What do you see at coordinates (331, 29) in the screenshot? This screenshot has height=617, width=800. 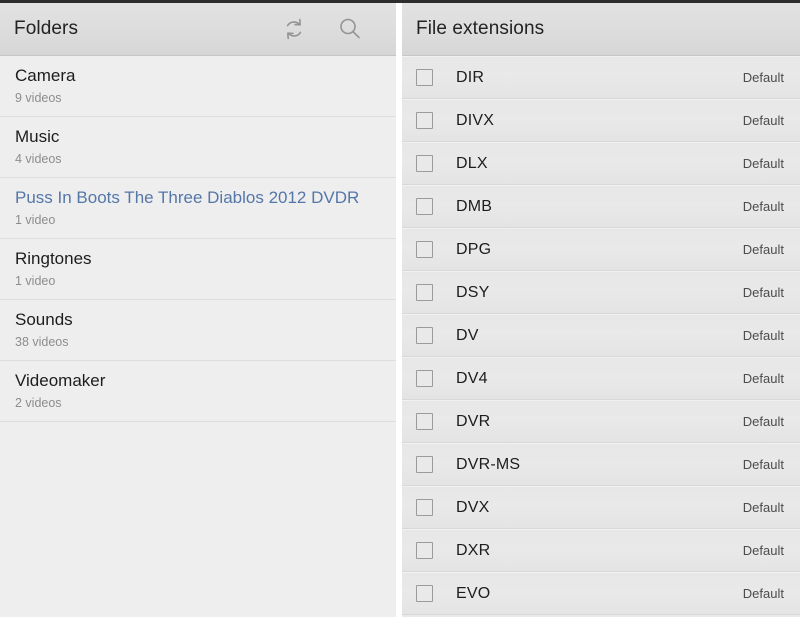 I see `folders-header-actions` at bounding box center [331, 29].